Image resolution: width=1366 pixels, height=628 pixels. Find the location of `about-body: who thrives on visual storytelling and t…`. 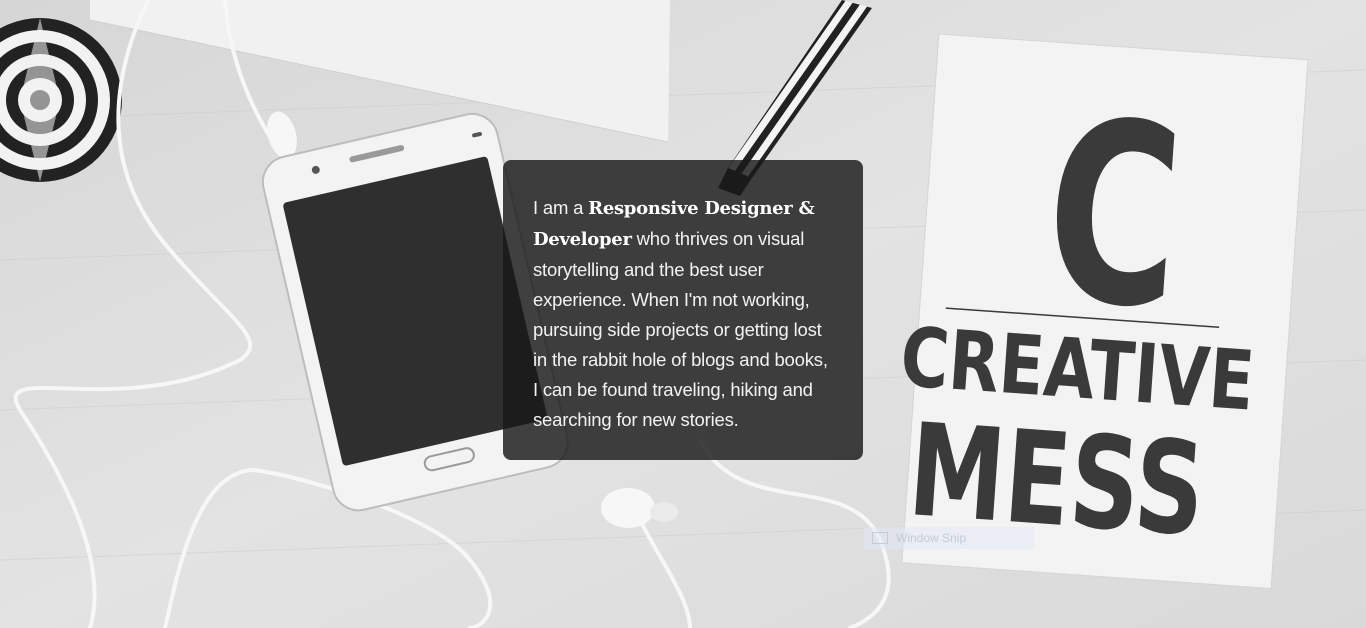

about-body: who thrives on visual storytelling and t… is located at coordinates (680, 329).